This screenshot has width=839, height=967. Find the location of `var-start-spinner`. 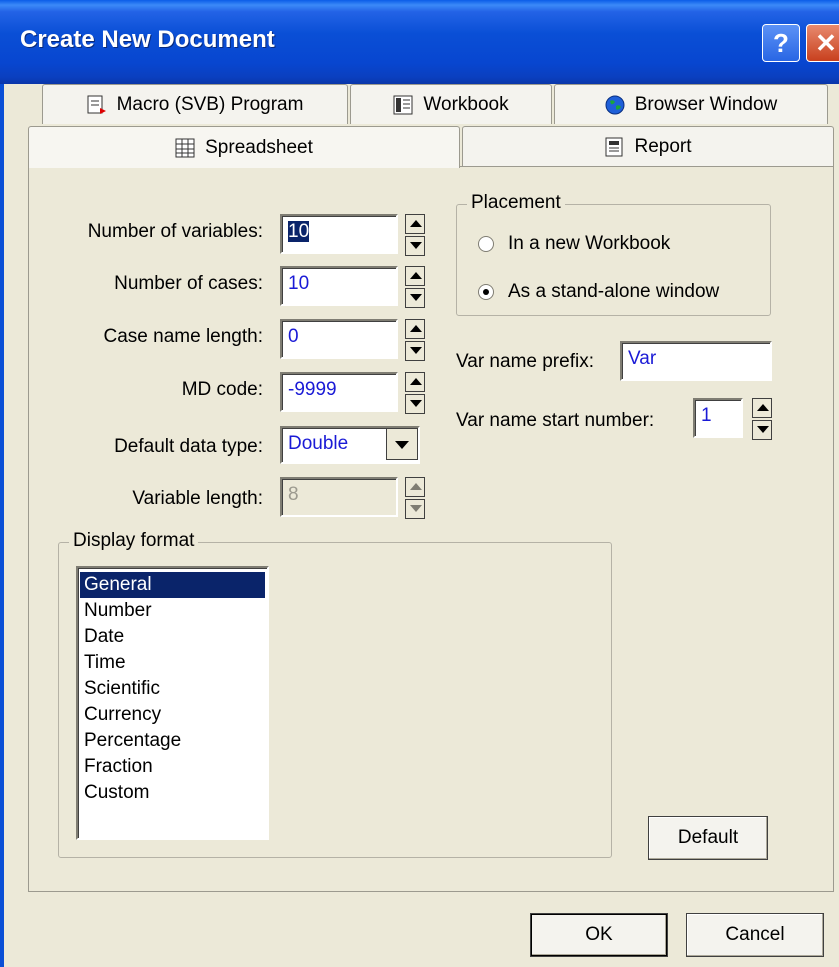

var-start-spinner is located at coordinates (762, 419).